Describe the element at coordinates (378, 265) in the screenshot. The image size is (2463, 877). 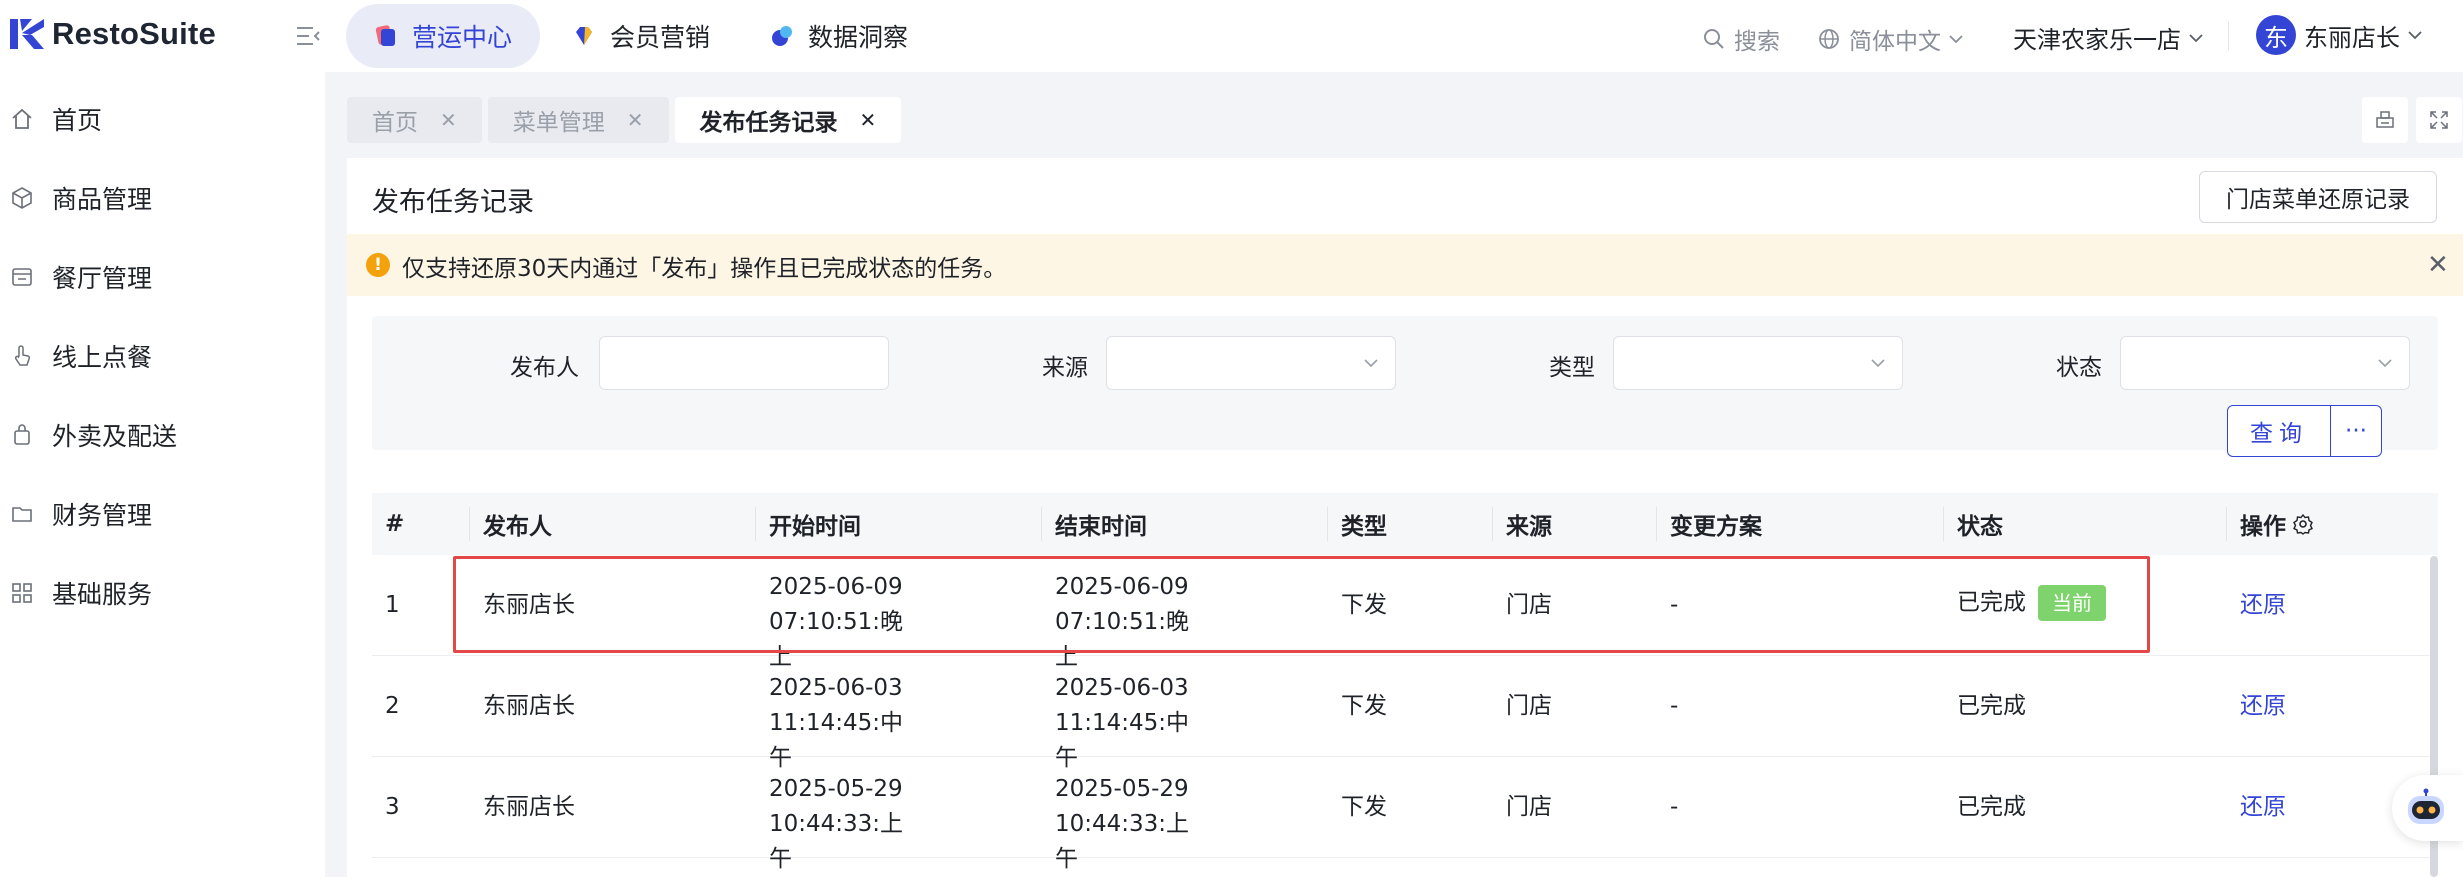
I see `warning-icon: !` at that location.